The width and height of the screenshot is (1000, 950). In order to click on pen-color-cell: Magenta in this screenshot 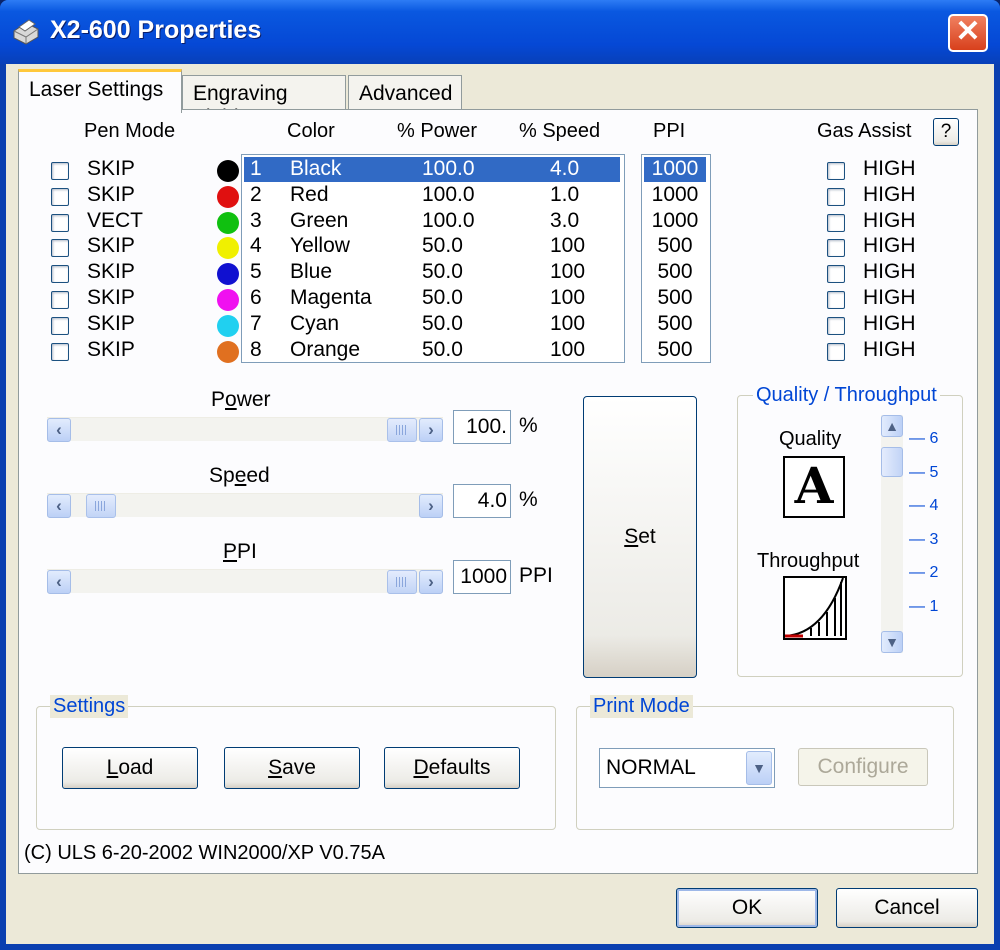, I will do `click(331, 297)`.